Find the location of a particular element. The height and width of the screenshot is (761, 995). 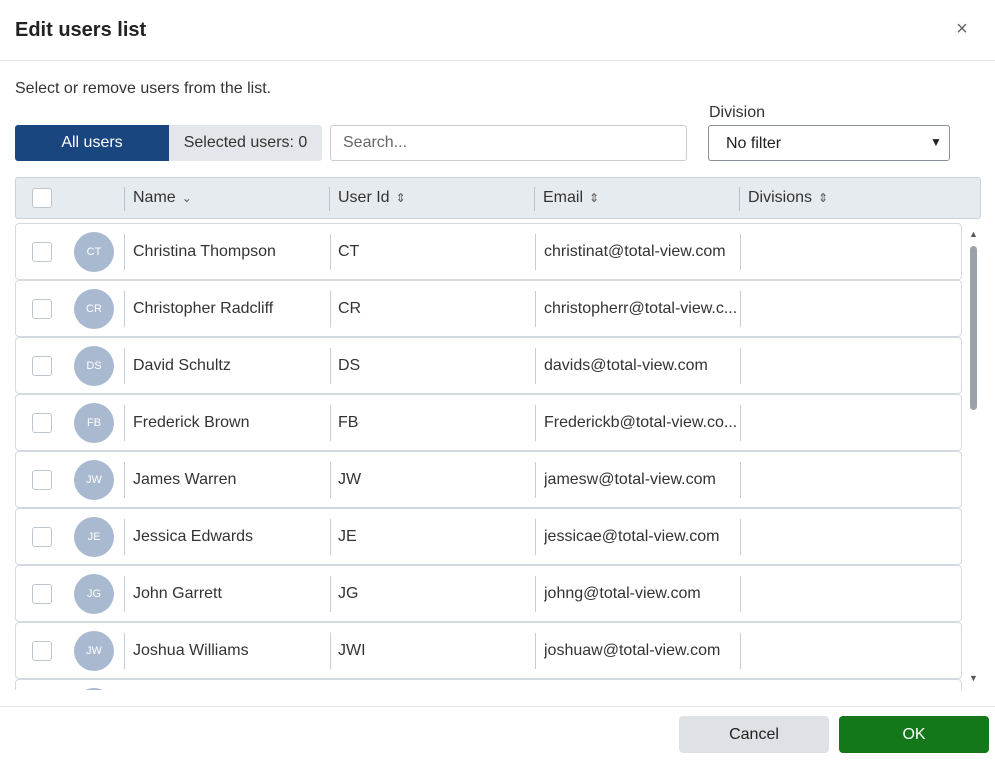

cancel-button: Cancel is located at coordinates (754, 734).